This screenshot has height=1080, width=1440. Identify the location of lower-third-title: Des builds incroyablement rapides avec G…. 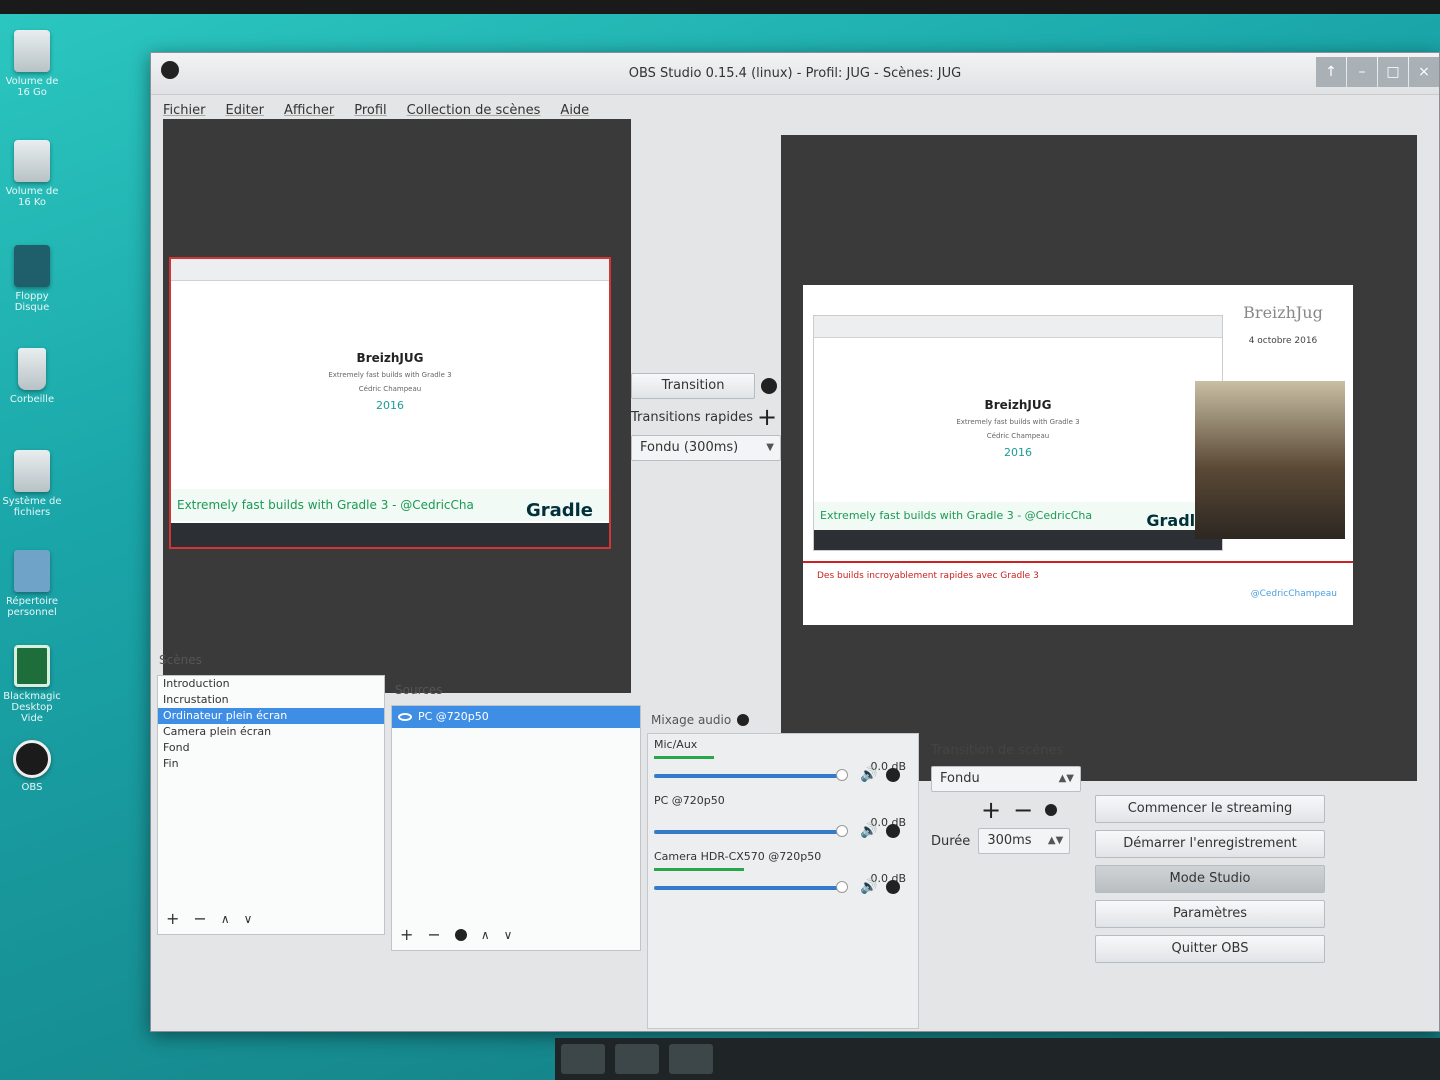
(928, 576).